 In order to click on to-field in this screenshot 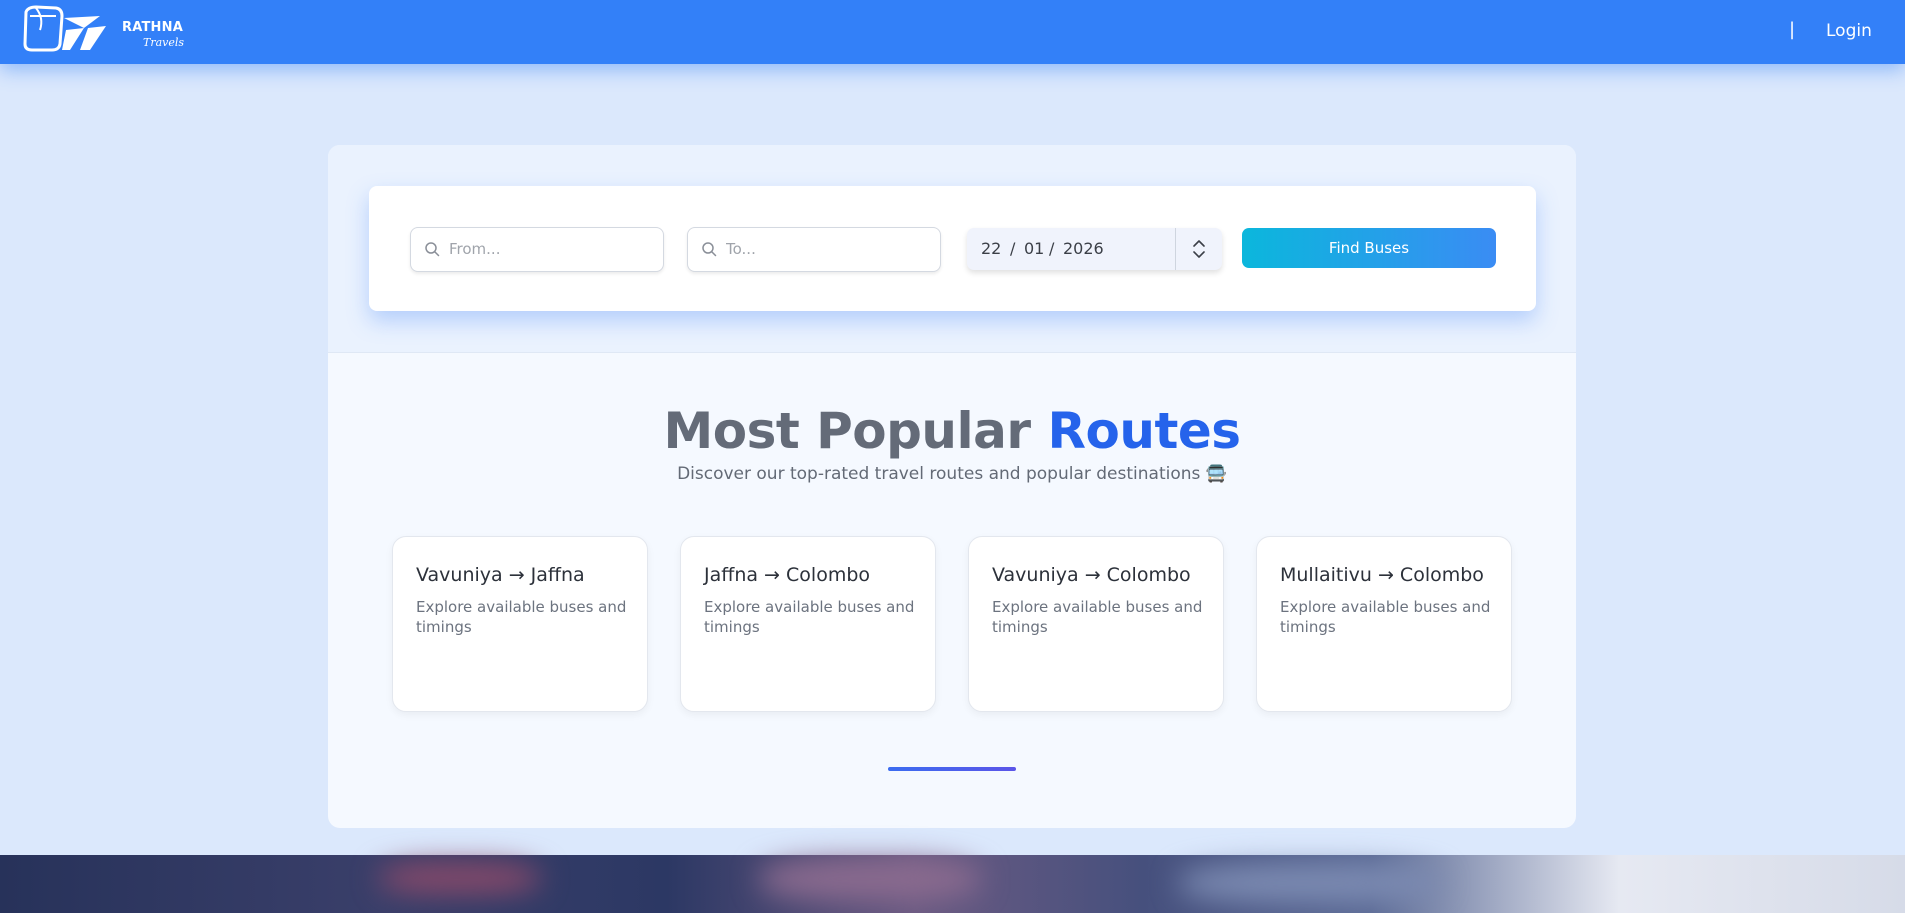, I will do `click(814, 249)`.